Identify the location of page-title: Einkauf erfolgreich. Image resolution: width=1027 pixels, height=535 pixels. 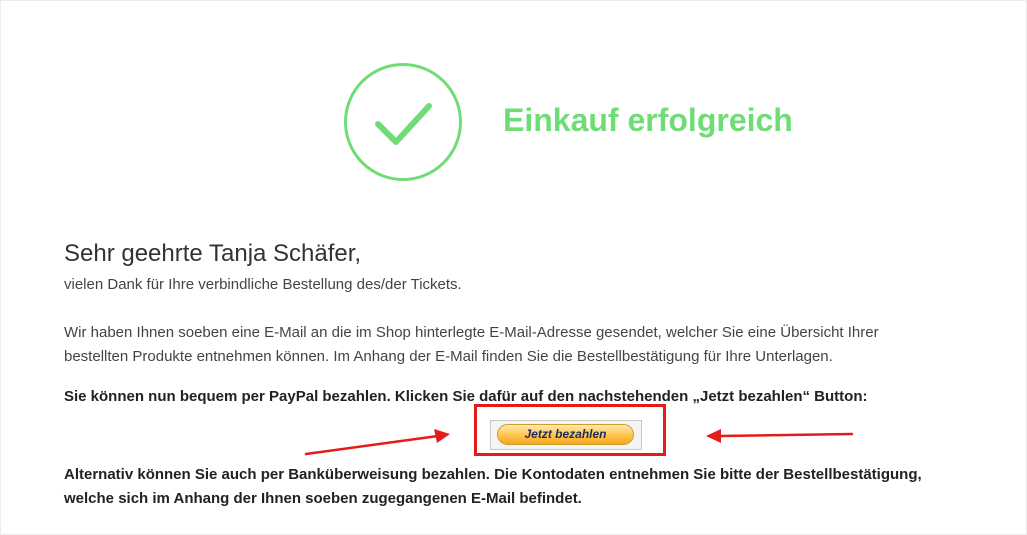
(648, 120).